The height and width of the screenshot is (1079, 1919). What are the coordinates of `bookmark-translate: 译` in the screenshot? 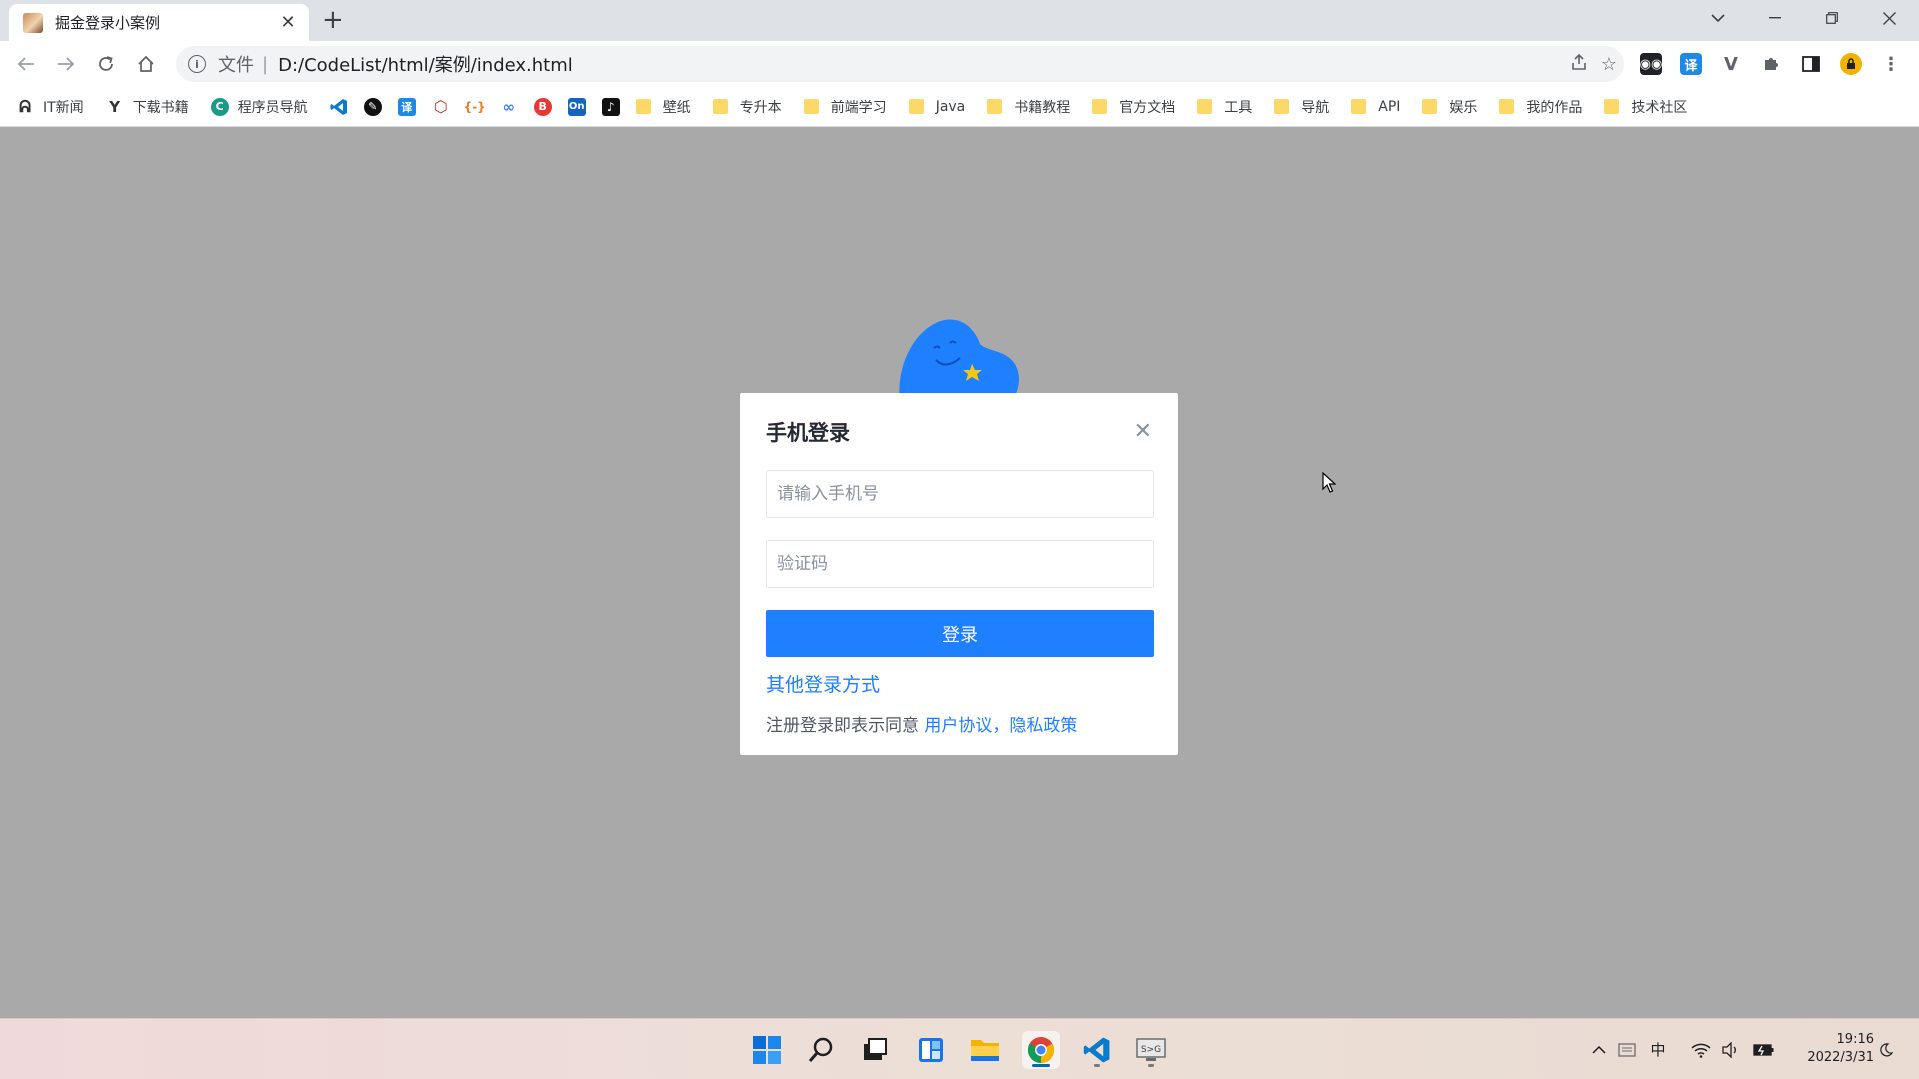 It's located at (406, 106).